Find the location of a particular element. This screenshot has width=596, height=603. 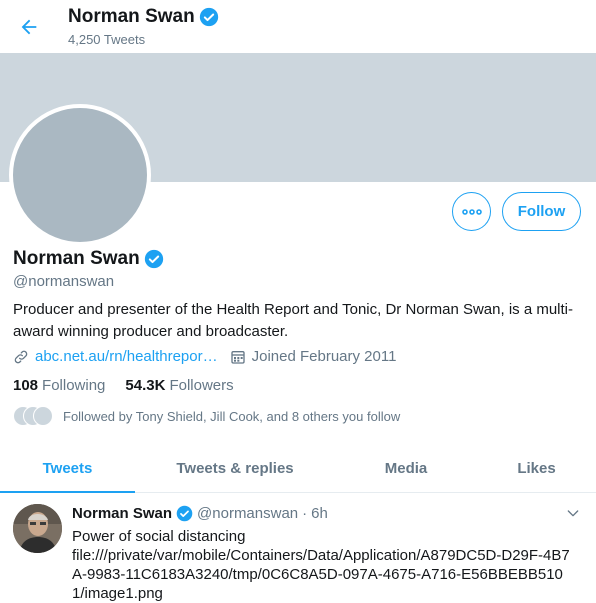

avatar-photo is located at coordinates (37, 528).